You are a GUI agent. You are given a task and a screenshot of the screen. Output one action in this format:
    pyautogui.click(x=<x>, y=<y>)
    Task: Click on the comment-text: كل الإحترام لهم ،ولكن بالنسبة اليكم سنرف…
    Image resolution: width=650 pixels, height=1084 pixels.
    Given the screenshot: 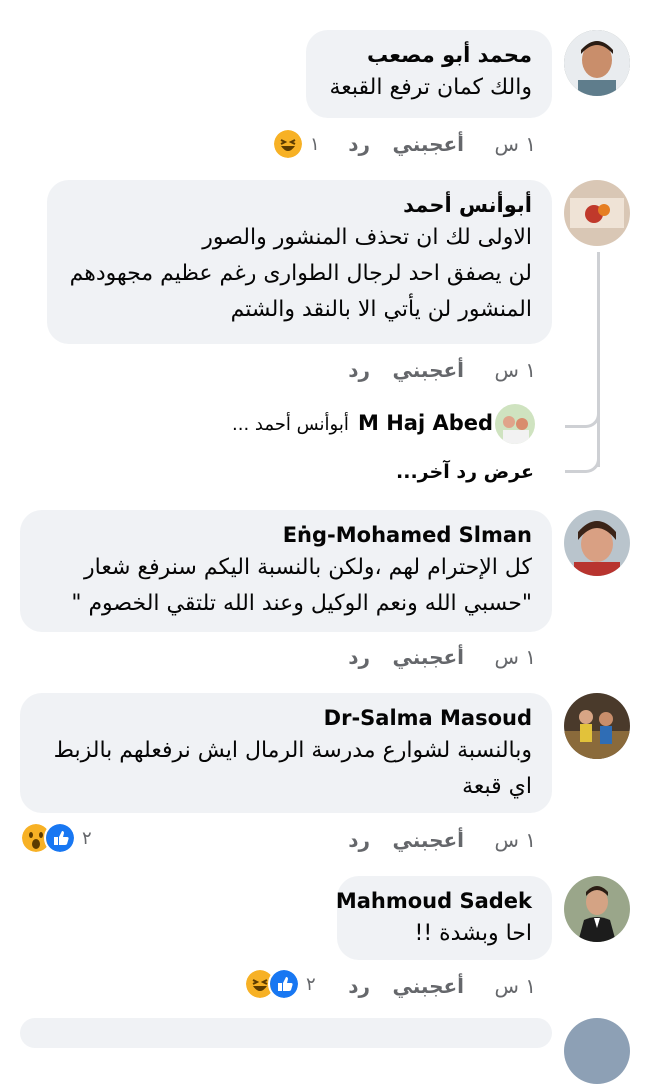 What is the action you would take?
    pyautogui.click(x=308, y=567)
    